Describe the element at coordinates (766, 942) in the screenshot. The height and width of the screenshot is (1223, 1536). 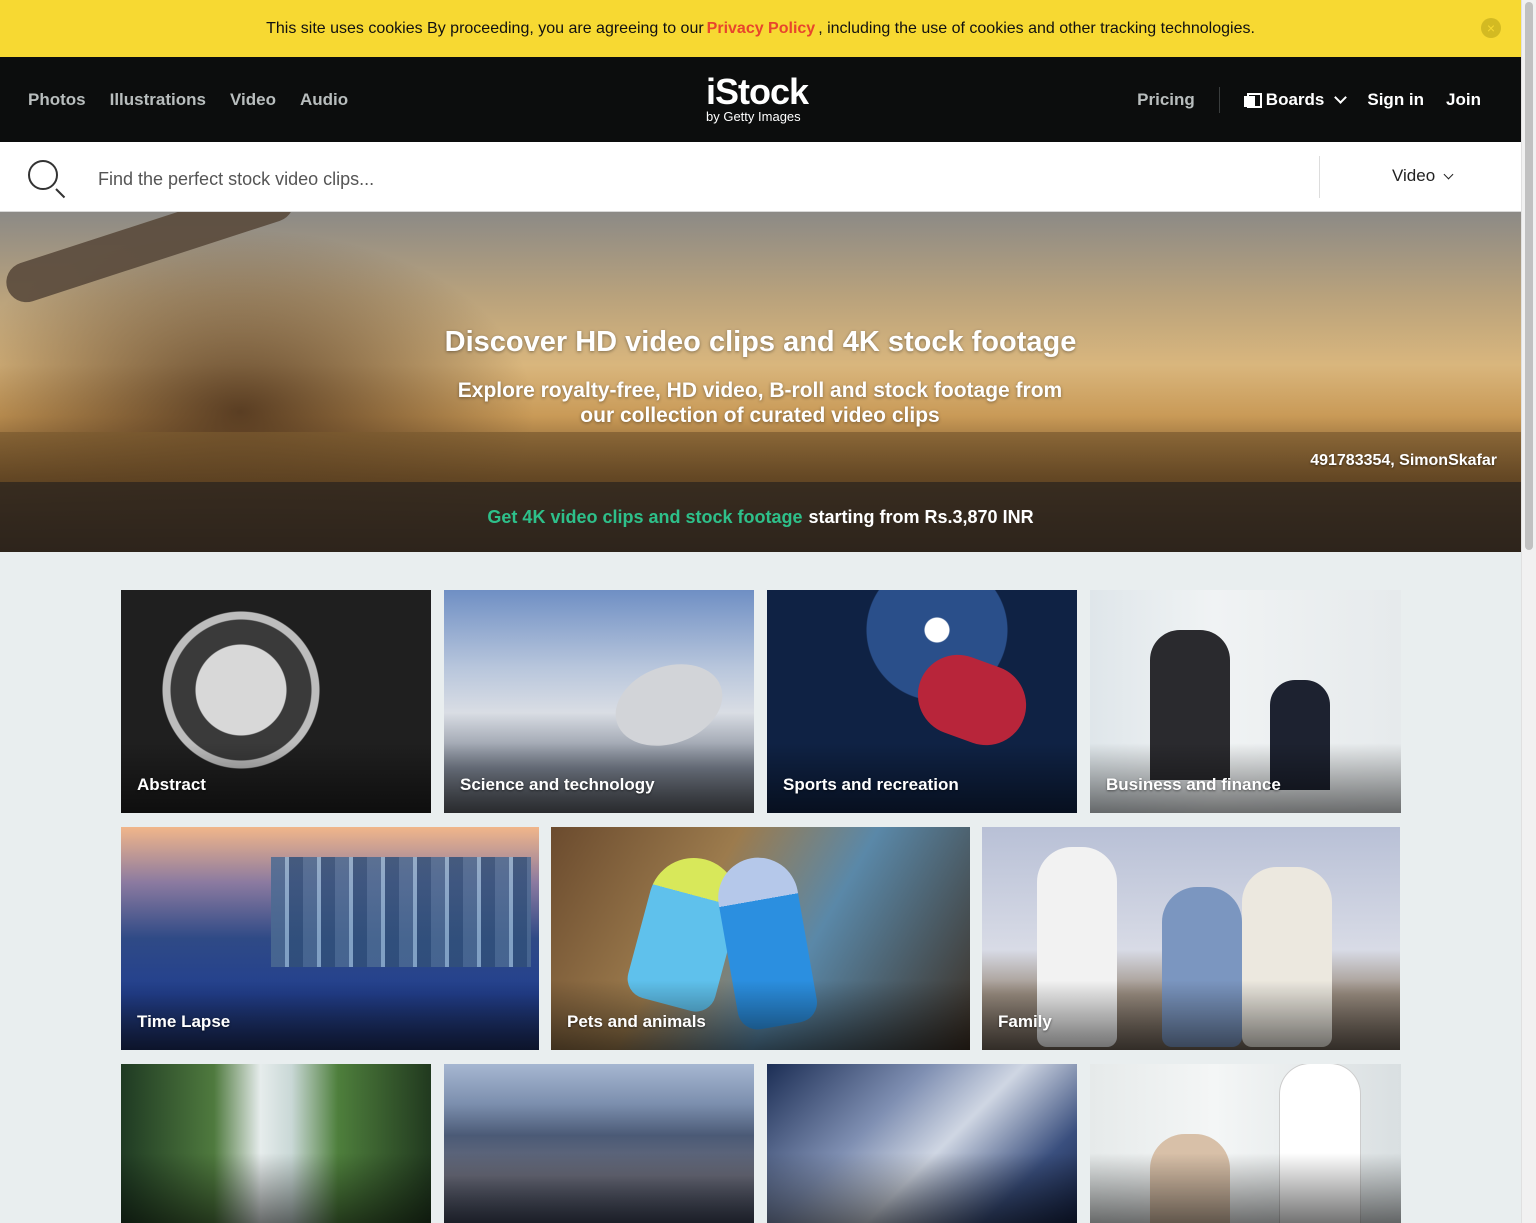
I see `parakeet-image` at that location.